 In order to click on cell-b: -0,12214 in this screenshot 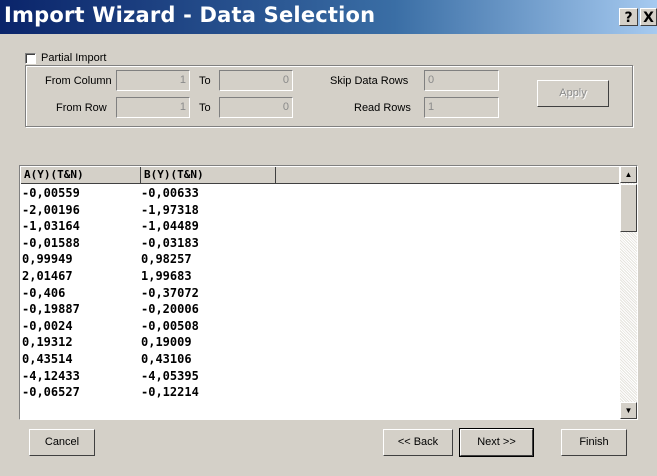, I will do `click(170, 392)`.